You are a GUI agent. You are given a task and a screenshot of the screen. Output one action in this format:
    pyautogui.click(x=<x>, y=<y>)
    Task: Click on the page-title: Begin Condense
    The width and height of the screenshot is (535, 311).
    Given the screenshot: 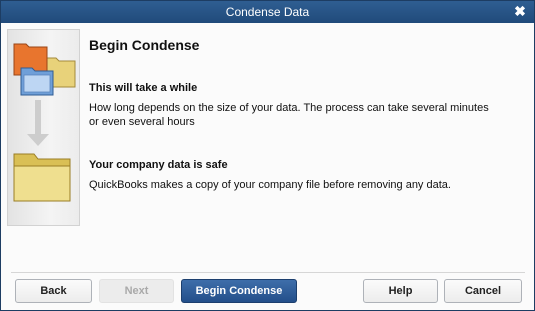 What is the action you would take?
    pyautogui.click(x=144, y=45)
    